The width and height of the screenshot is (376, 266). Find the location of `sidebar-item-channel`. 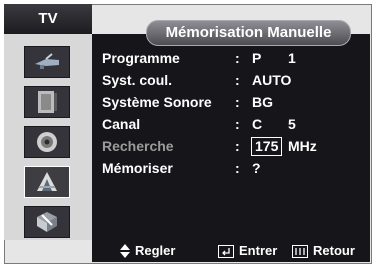

sidebar-item-channel is located at coordinates (47, 182).